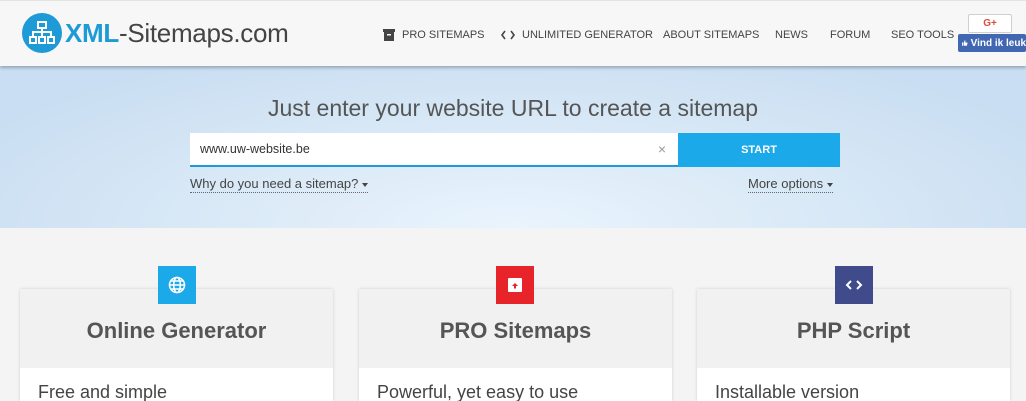 This screenshot has width=1026, height=401. What do you see at coordinates (850, 35) in the screenshot?
I see `nav-forum: FORUM` at bounding box center [850, 35].